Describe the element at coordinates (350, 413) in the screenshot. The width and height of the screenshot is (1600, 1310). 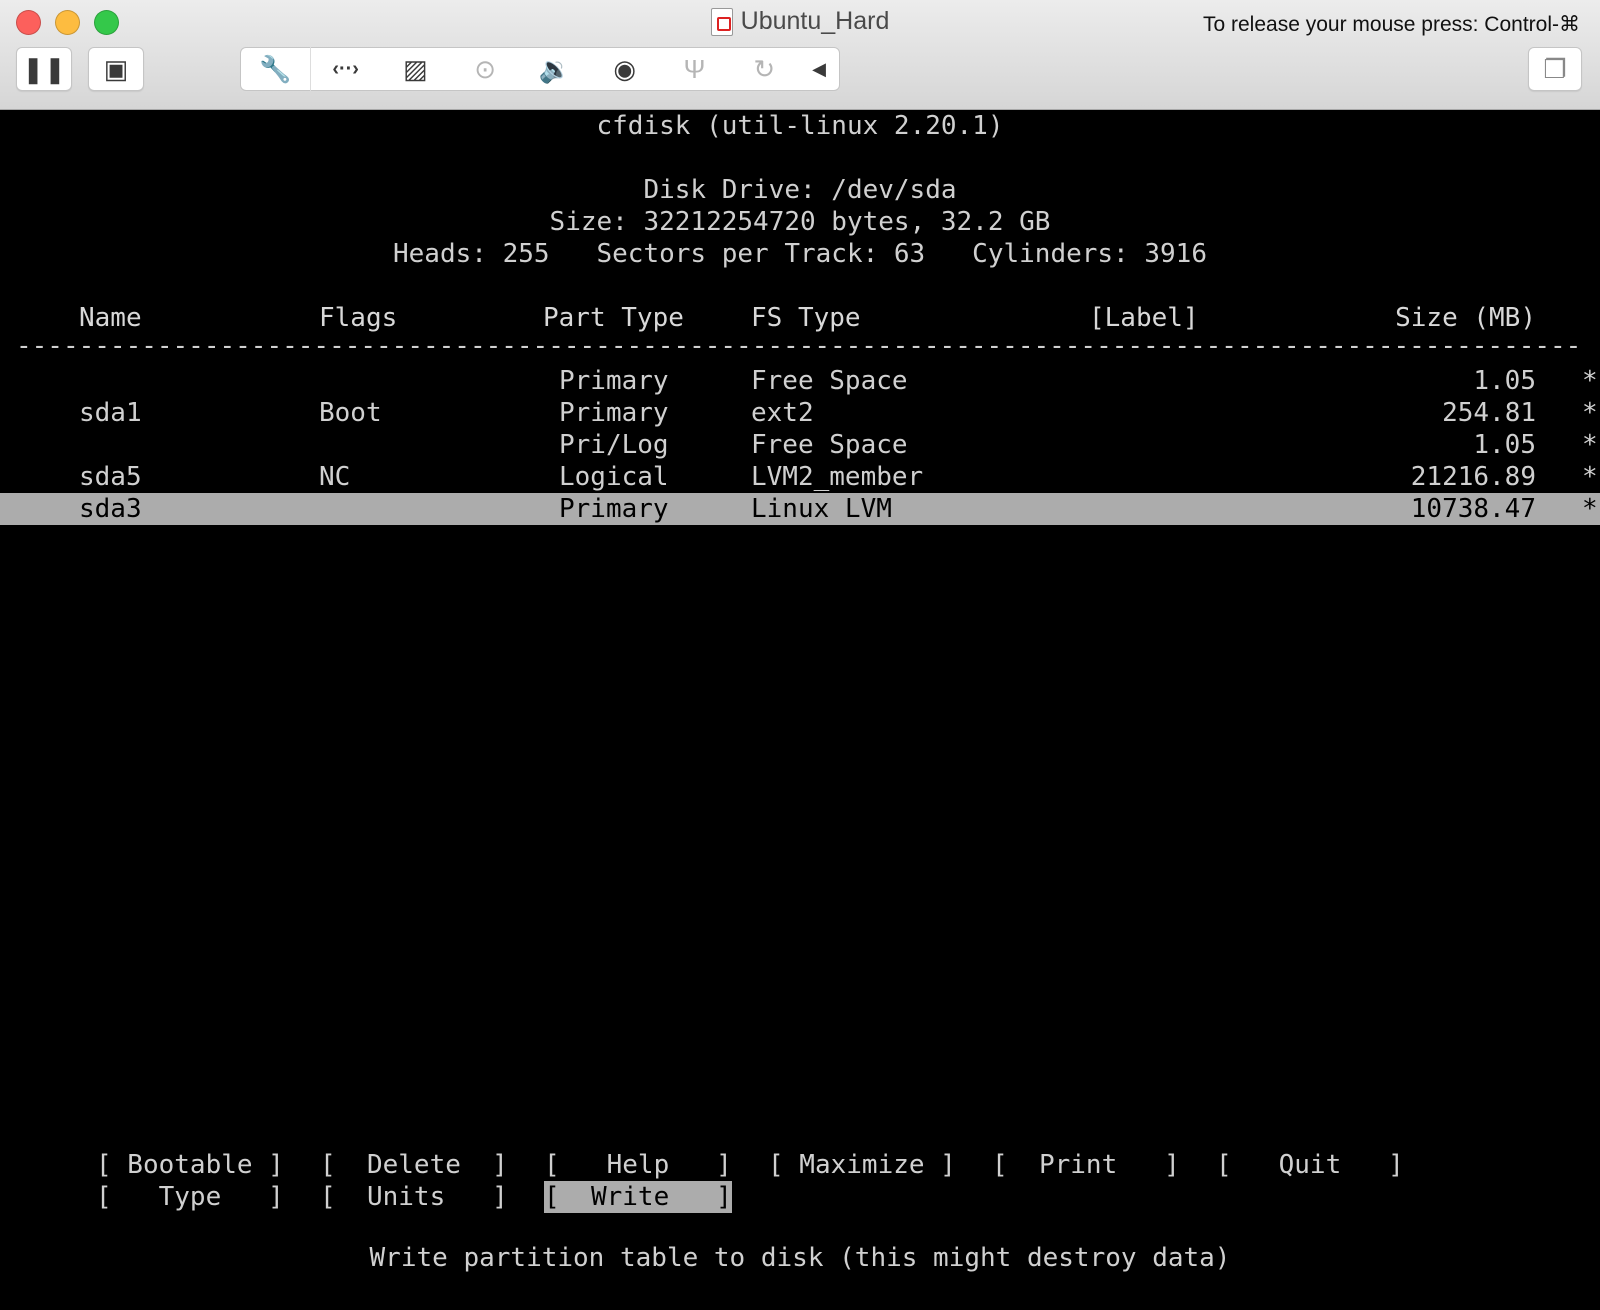
I see `partition-flags: Boot` at that location.